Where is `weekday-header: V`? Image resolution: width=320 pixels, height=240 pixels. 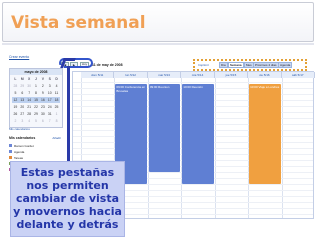 weekday-header: V is located at coordinates (42, 79).